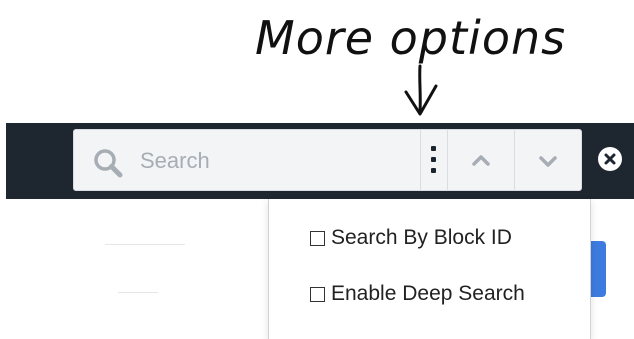 The height and width of the screenshot is (339, 634). I want to click on close-icon, so click(610, 159).